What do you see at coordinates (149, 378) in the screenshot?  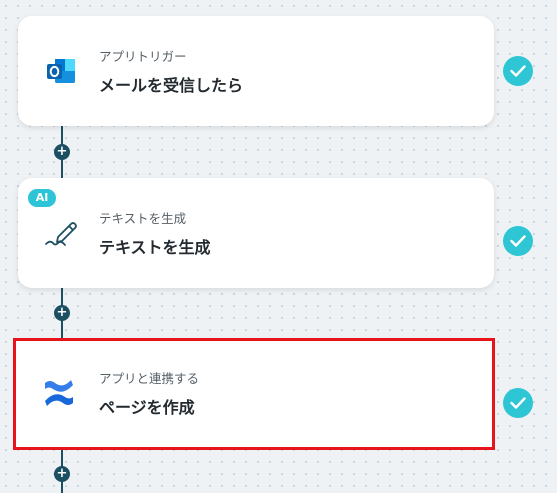 I see `step-subtitle: アプリと連携する` at bounding box center [149, 378].